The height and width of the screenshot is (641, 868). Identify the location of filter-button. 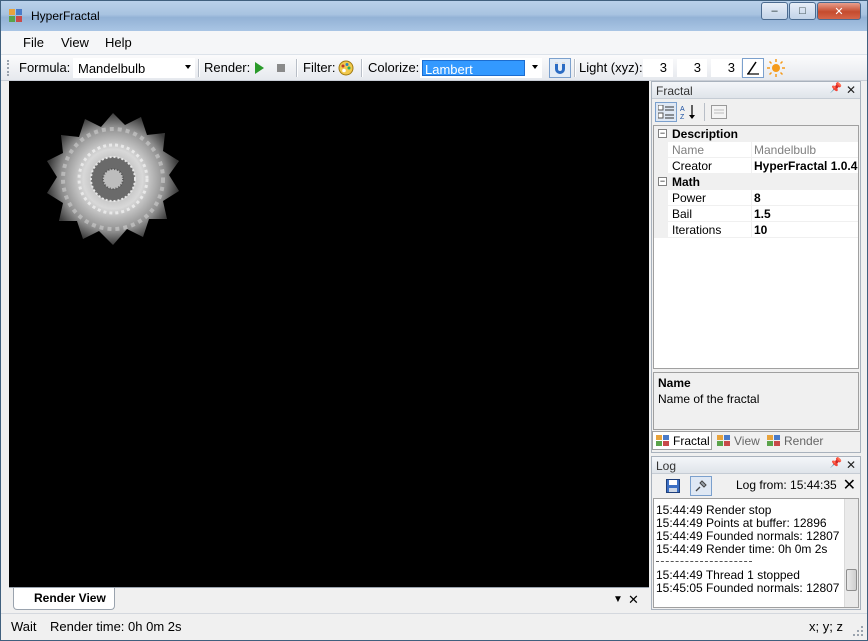
(346, 68).